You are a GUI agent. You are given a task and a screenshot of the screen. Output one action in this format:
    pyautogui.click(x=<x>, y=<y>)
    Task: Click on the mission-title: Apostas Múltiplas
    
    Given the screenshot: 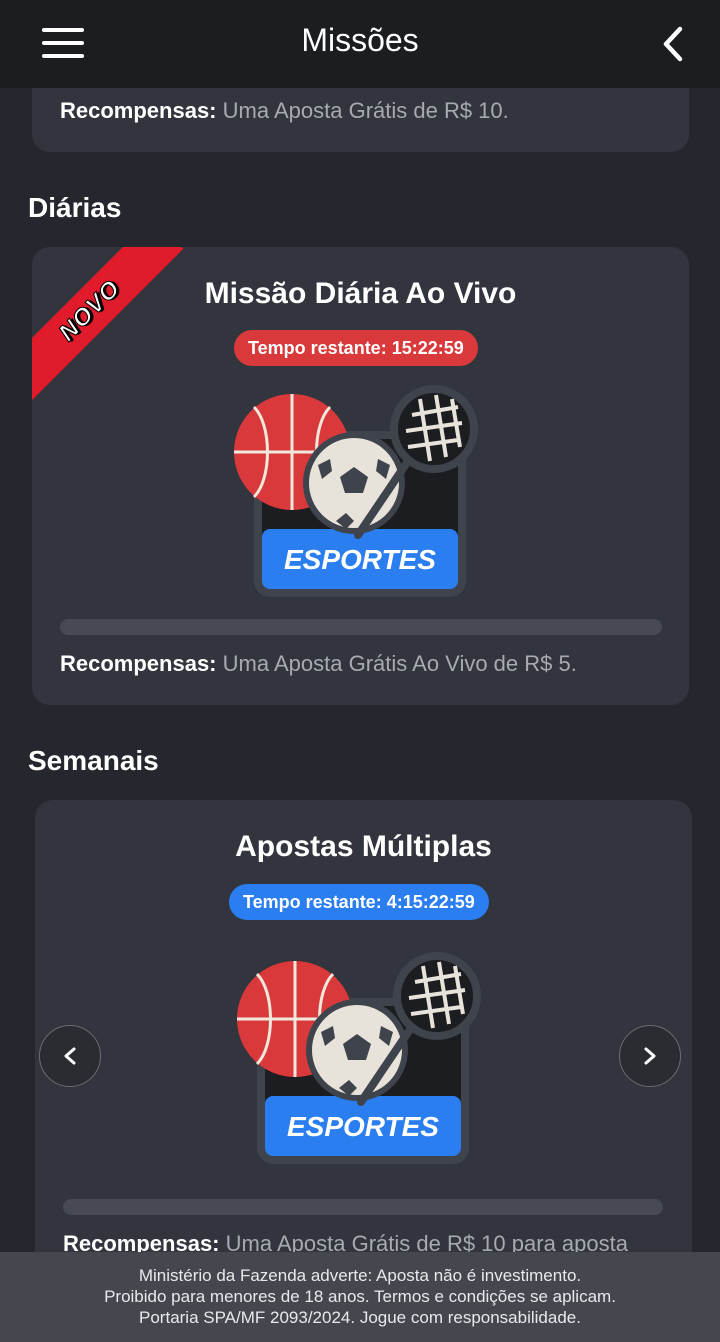 What is the action you would take?
    pyautogui.click(x=363, y=846)
    